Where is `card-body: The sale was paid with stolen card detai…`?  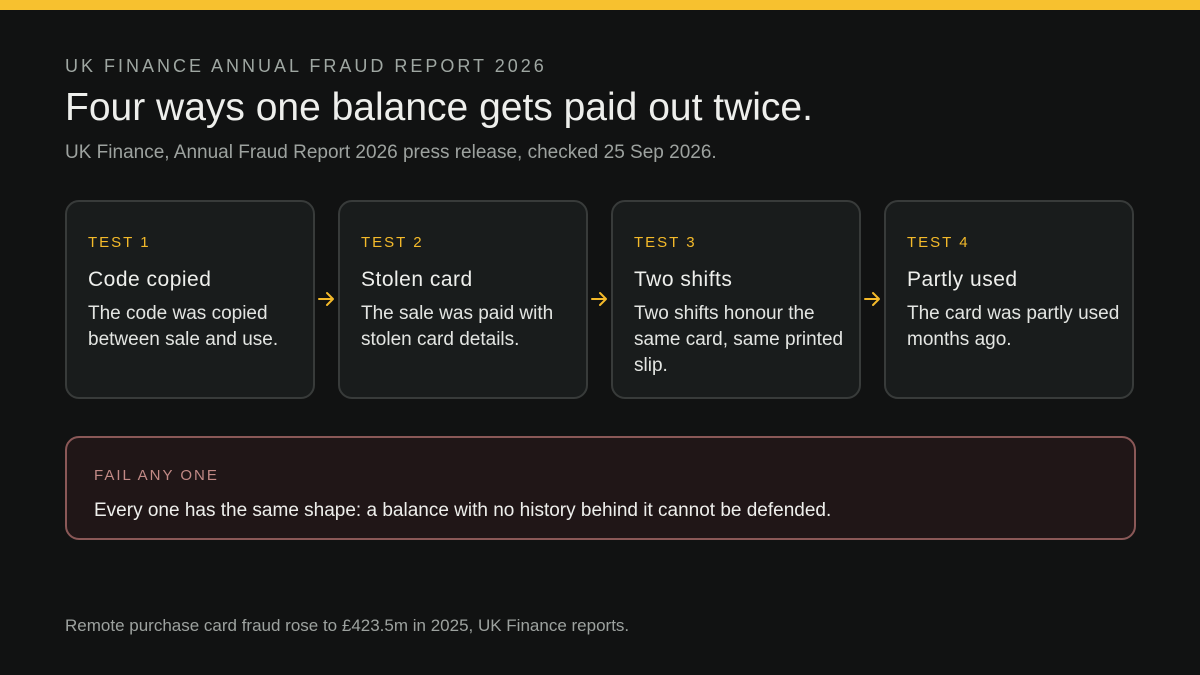
card-body: The sale was paid with stolen card detai… is located at coordinates (457, 326).